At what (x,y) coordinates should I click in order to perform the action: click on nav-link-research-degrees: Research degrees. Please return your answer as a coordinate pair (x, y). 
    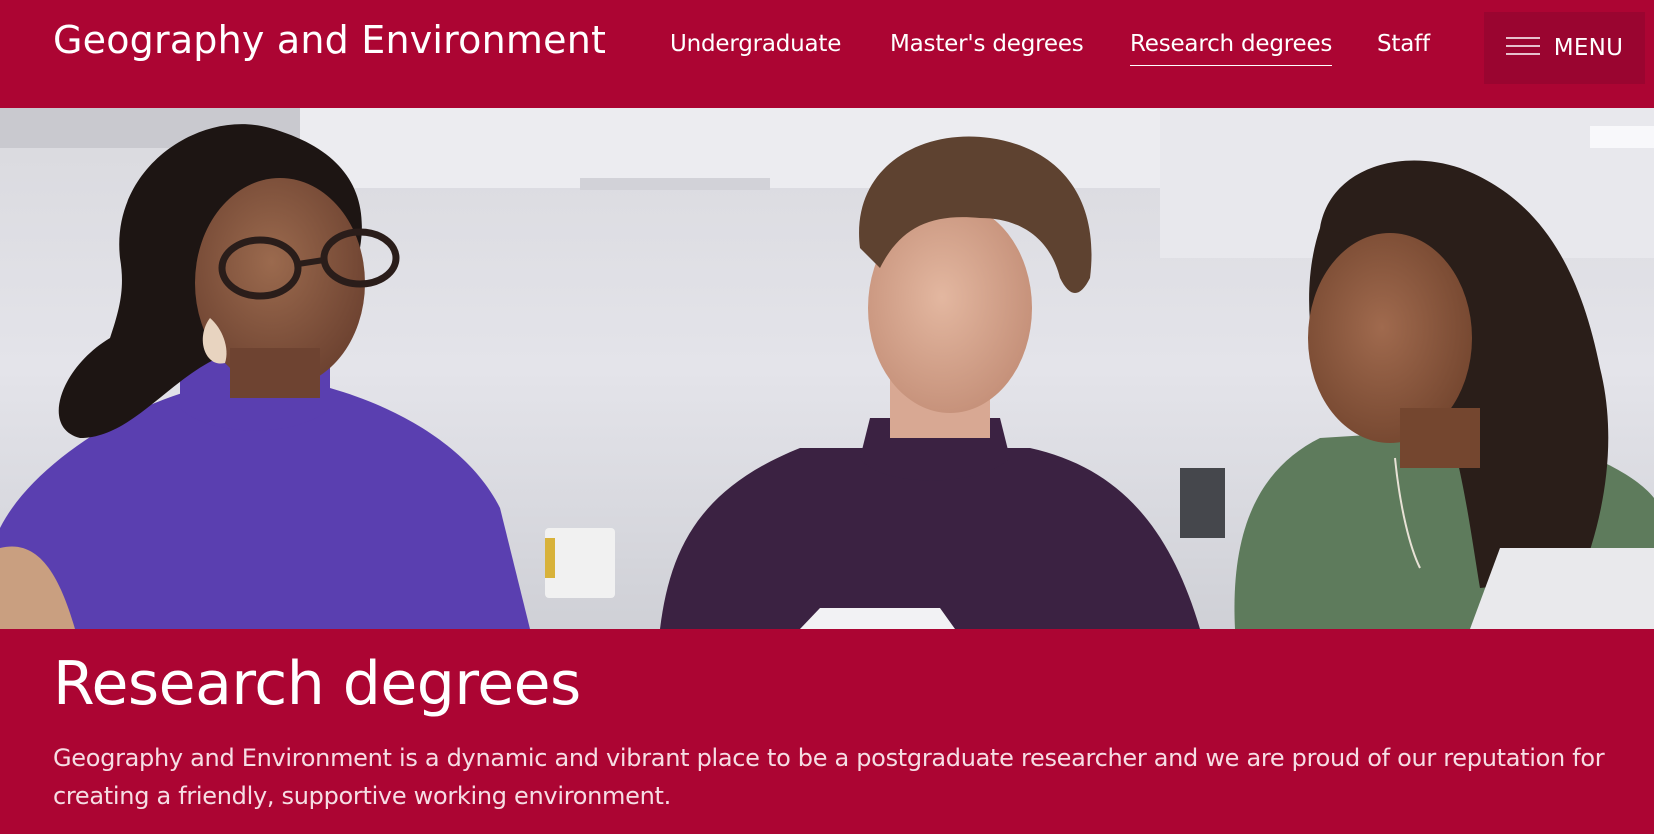
    Looking at the image, I should click on (1231, 48).